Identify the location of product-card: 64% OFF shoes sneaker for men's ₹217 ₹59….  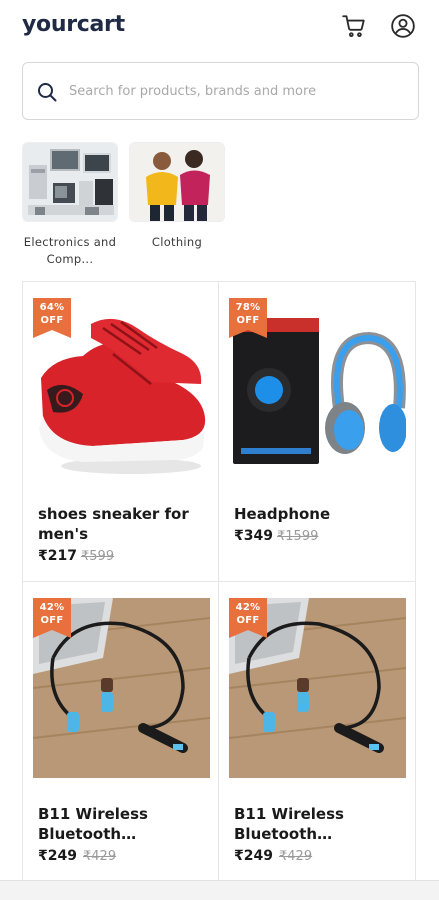
(120, 432).